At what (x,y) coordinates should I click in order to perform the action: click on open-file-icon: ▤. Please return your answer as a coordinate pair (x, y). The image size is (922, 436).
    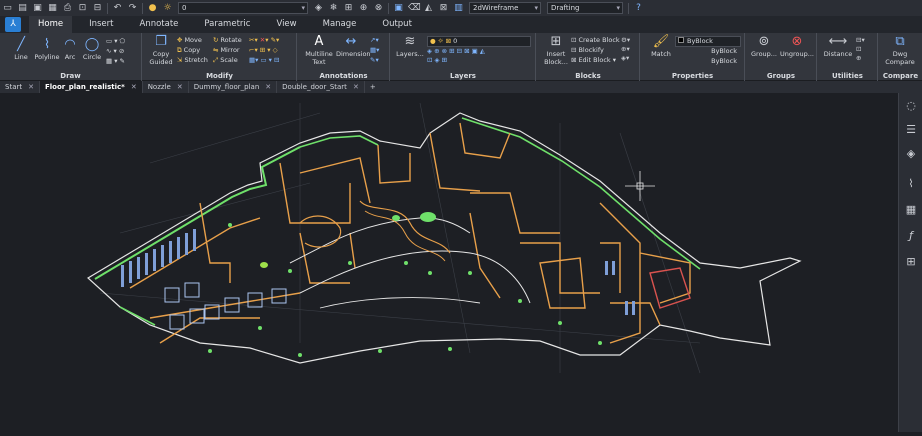
    Looking at the image, I should click on (22, 8).